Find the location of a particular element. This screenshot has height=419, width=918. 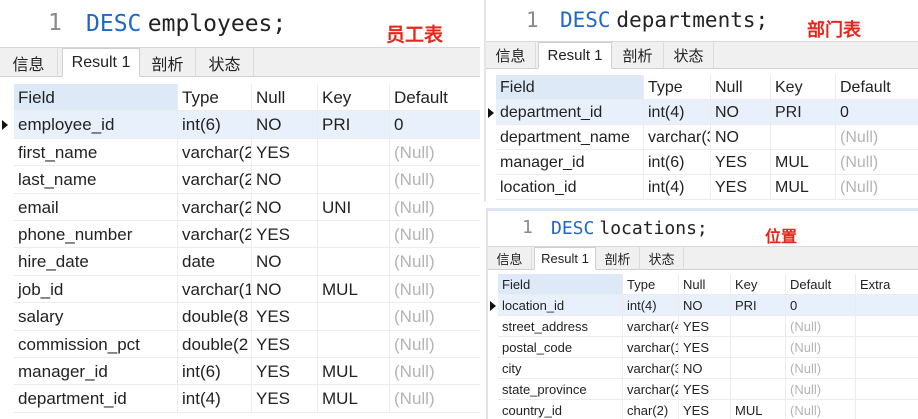

table-cell: varchar(1 is located at coordinates (651, 347).